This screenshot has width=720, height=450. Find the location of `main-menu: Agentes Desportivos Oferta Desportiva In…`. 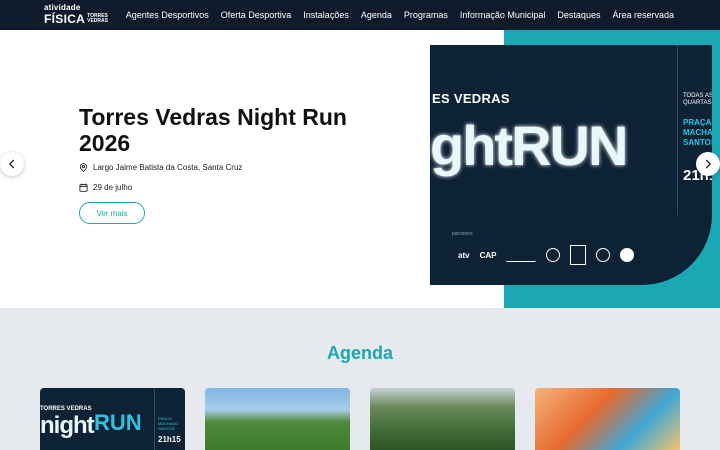

main-menu: Agentes Desportivos Oferta Desportiva In… is located at coordinates (400, 15).